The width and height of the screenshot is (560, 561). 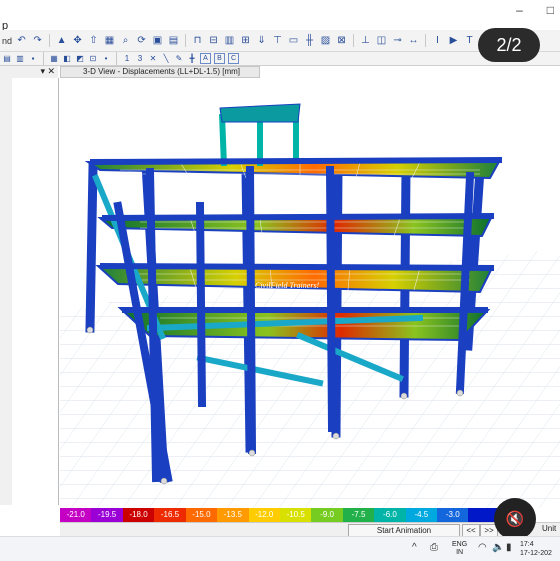 I want to click on legend-segment: -10.5, so click(x=295, y=515).